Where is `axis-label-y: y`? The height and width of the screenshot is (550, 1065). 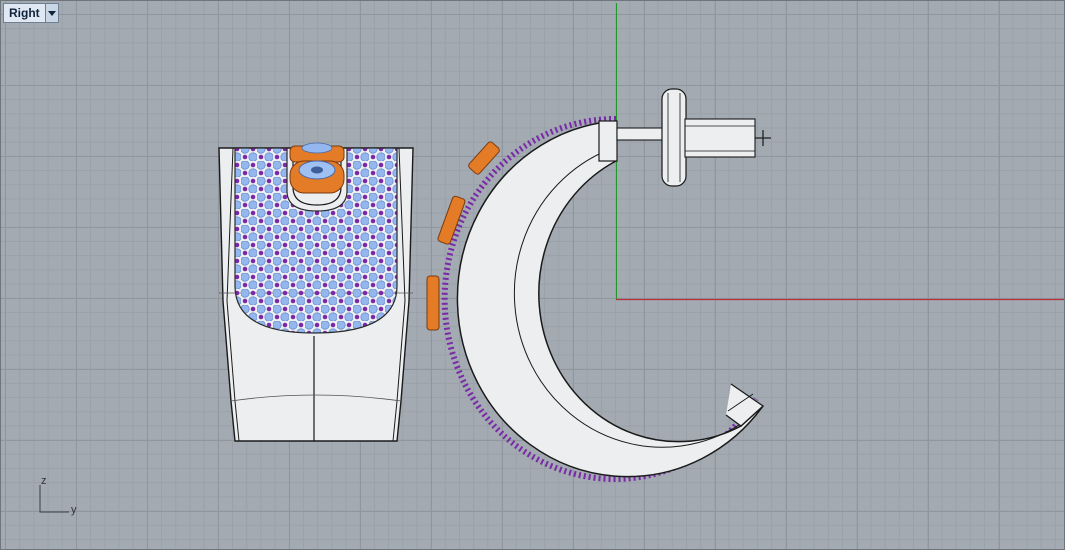
axis-label-y: y is located at coordinates (74, 510).